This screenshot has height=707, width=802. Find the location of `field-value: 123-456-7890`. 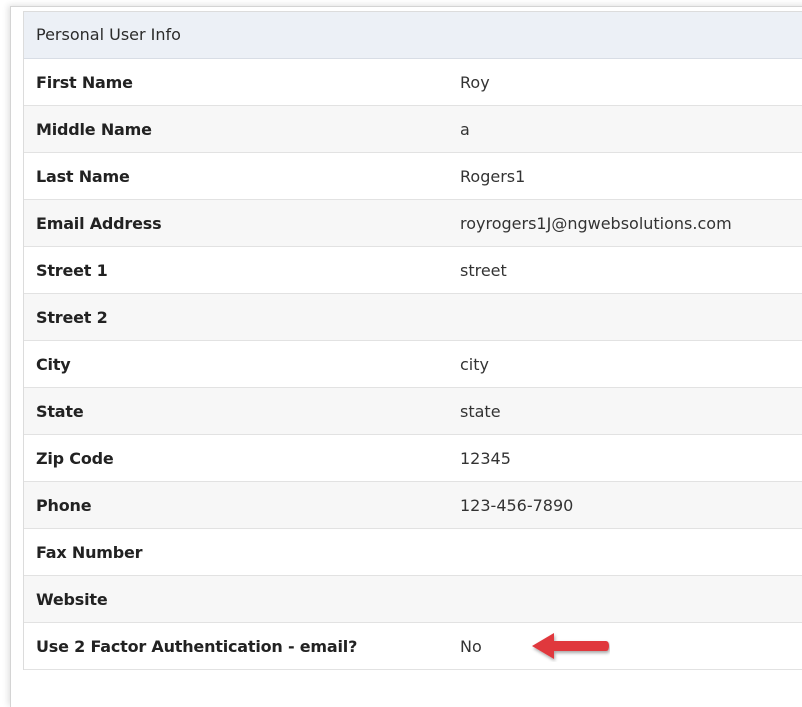

field-value: 123-456-7890 is located at coordinates (517, 505).